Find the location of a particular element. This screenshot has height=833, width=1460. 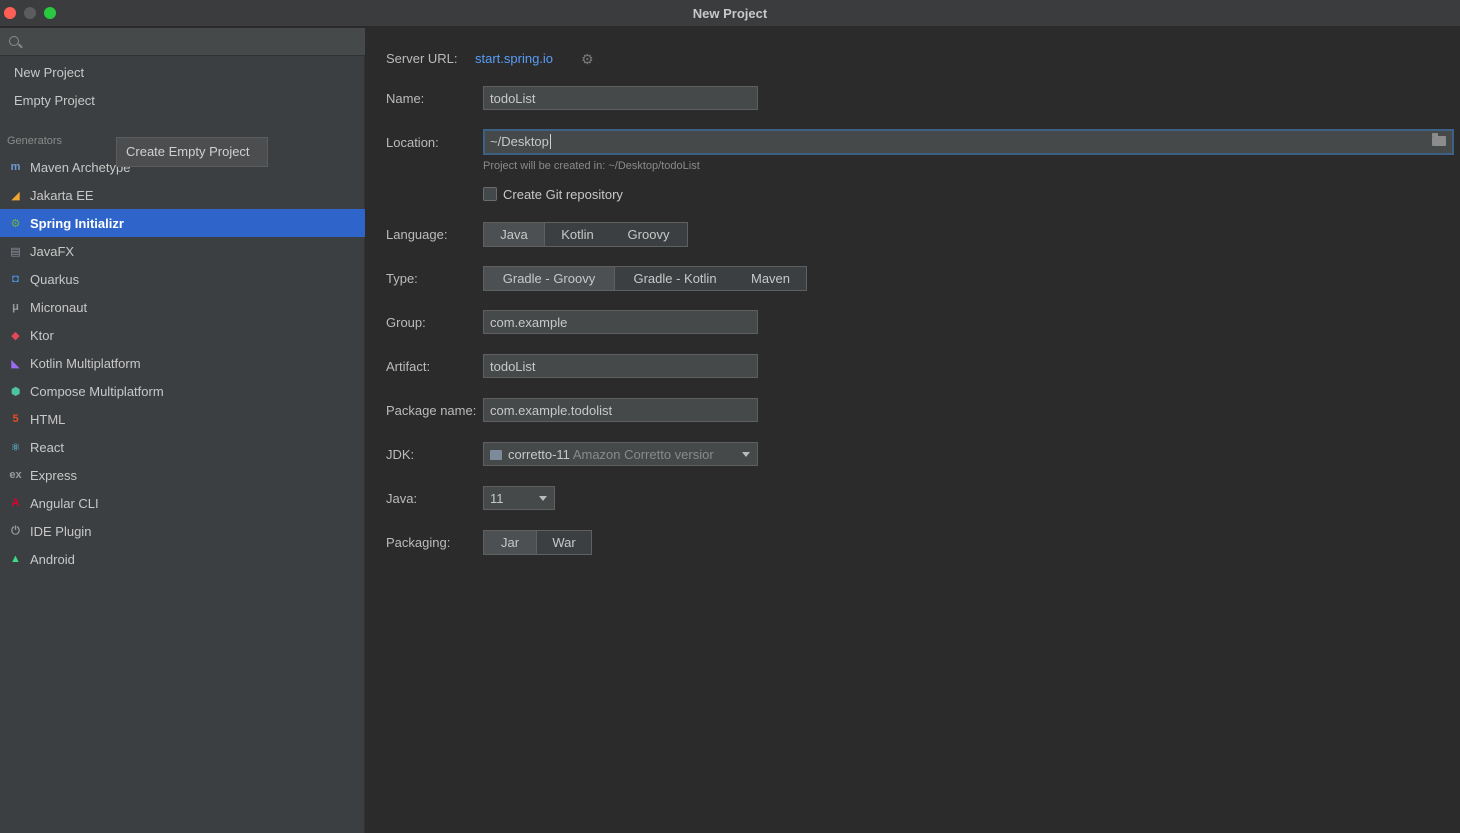

jdk-dropdown: corretto-11 Amazon Corretto versior is located at coordinates (620, 454).